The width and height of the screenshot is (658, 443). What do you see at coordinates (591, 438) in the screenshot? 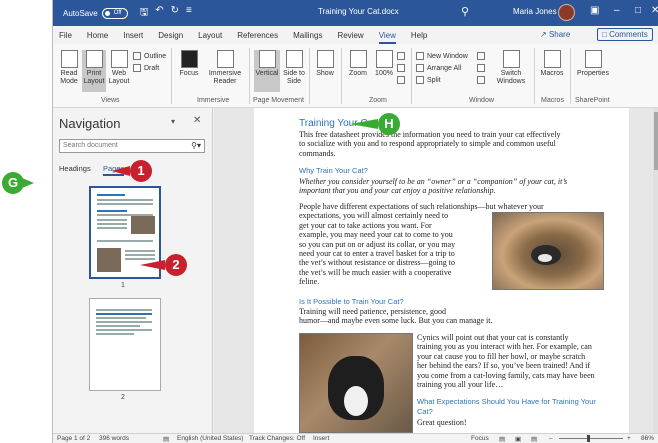
I see `zoom-slider` at bounding box center [591, 438].